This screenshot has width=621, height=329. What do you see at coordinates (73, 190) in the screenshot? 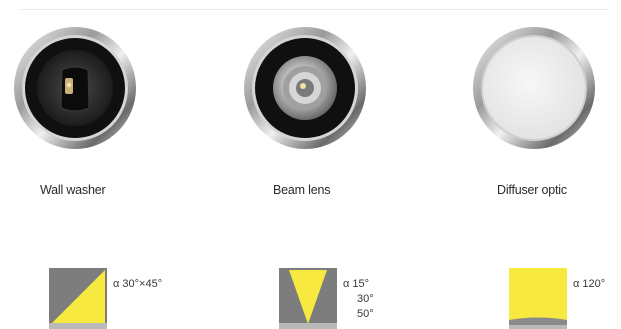
I see `wall-washer-label: Wall washer` at bounding box center [73, 190].